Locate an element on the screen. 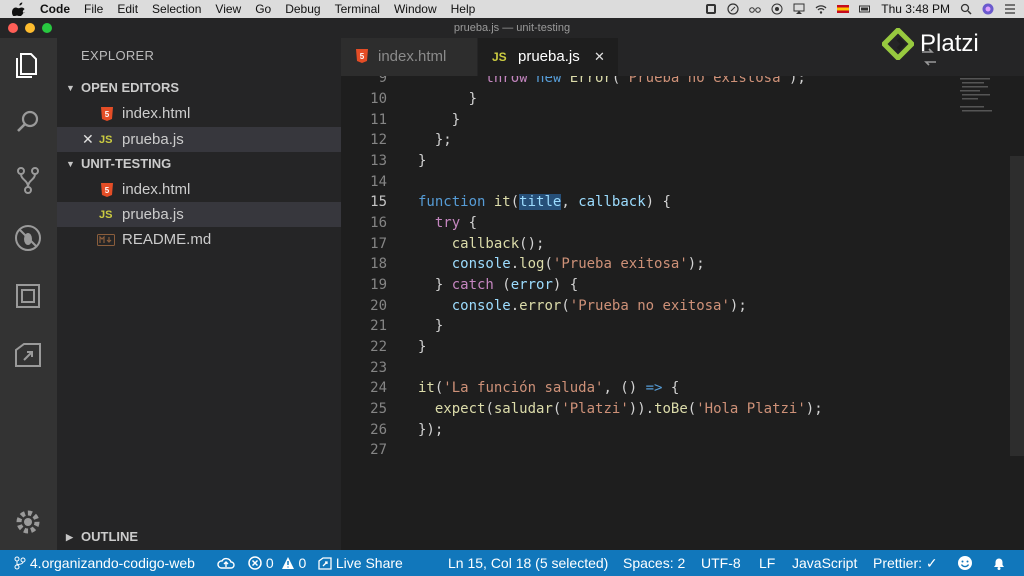 Image resolution: width=1024 pixels, height=576 pixels. debug-icon is located at coordinates (28, 238).